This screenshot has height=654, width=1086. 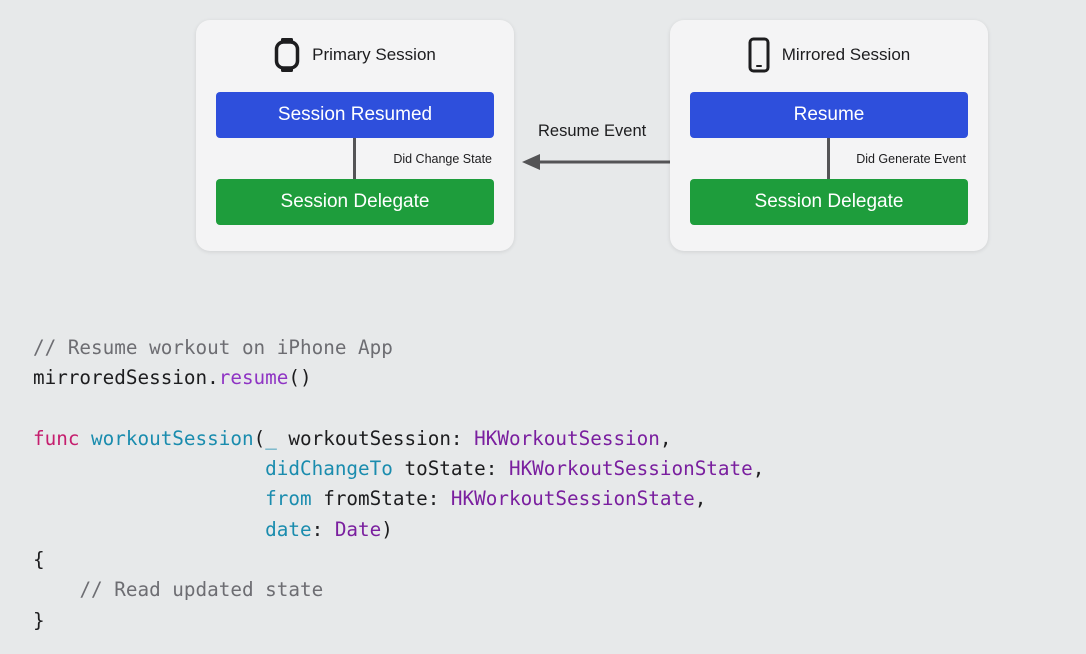 What do you see at coordinates (172, 438) in the screenshot?
I see `code-token-func: workoutSession` at bounding box center [172, 438].